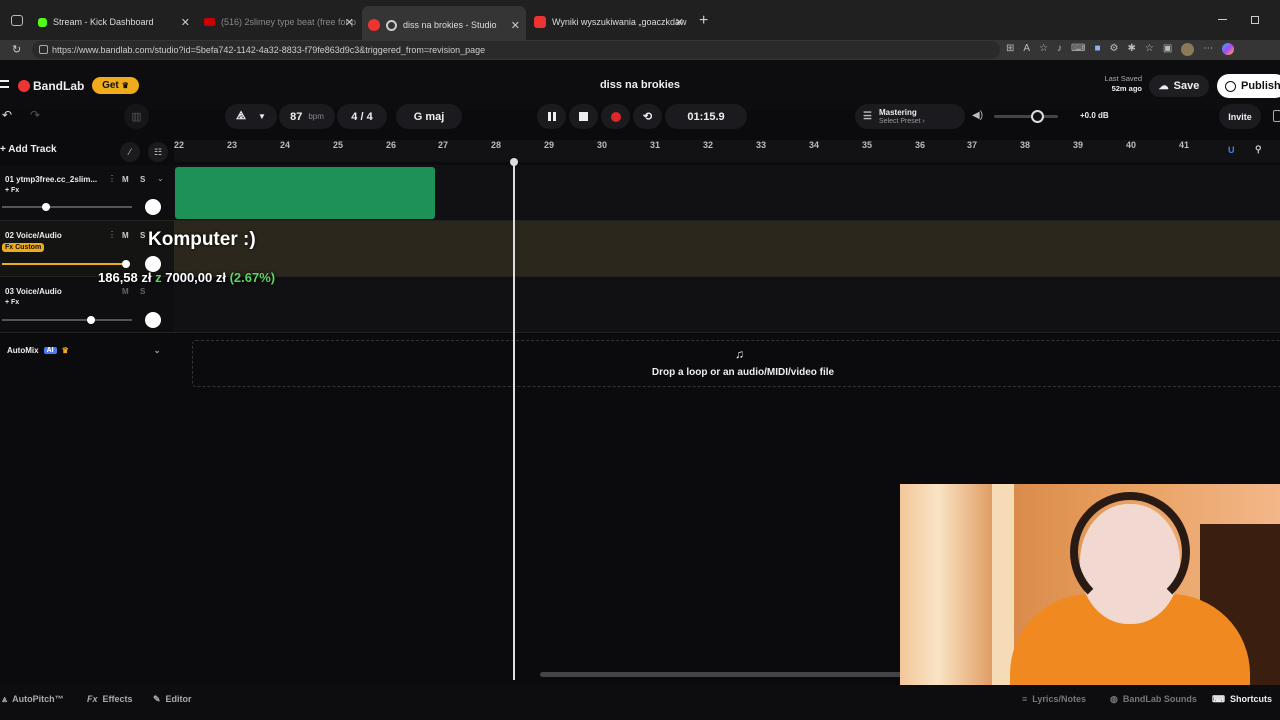 This screenshot has width=1280, height=720. What do you see at coordinates (28, 149) in the screenshot?
I see `add-track-button: + Add Track` at bounding box center [28, 149].